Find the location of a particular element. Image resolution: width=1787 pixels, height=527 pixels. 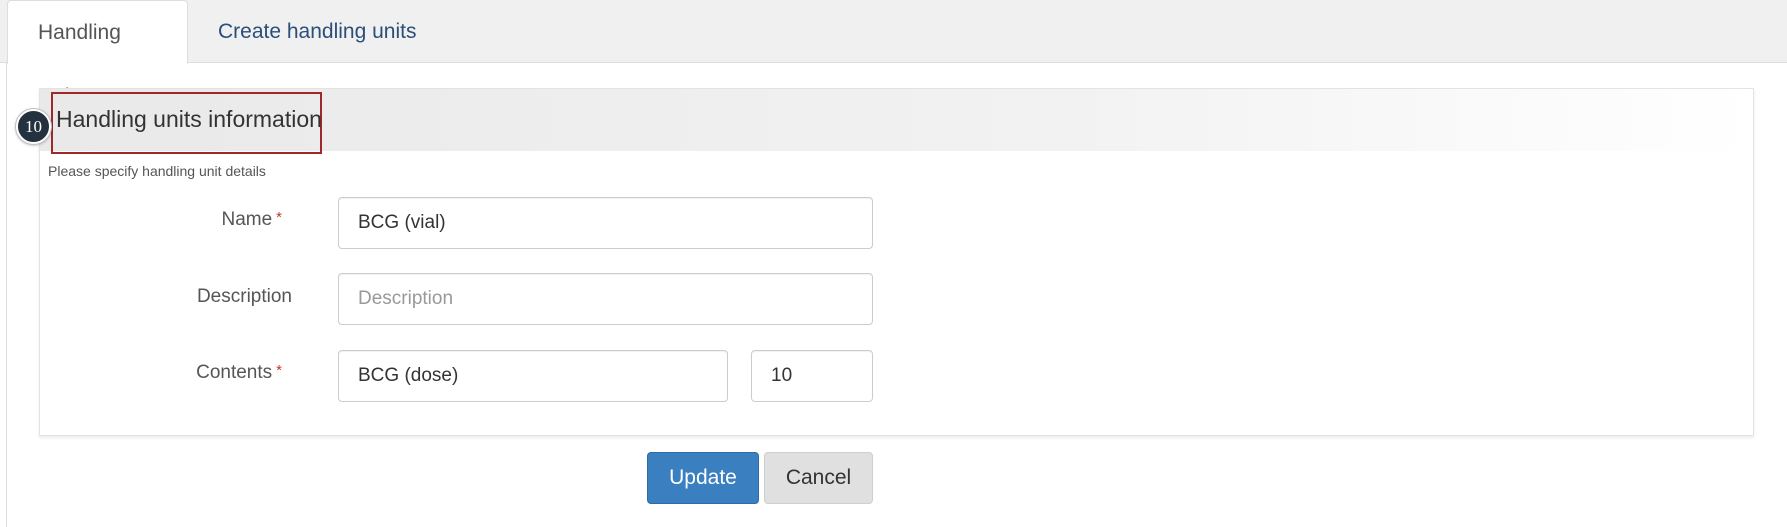

update-button: Update is located at coordinates (703, 478).